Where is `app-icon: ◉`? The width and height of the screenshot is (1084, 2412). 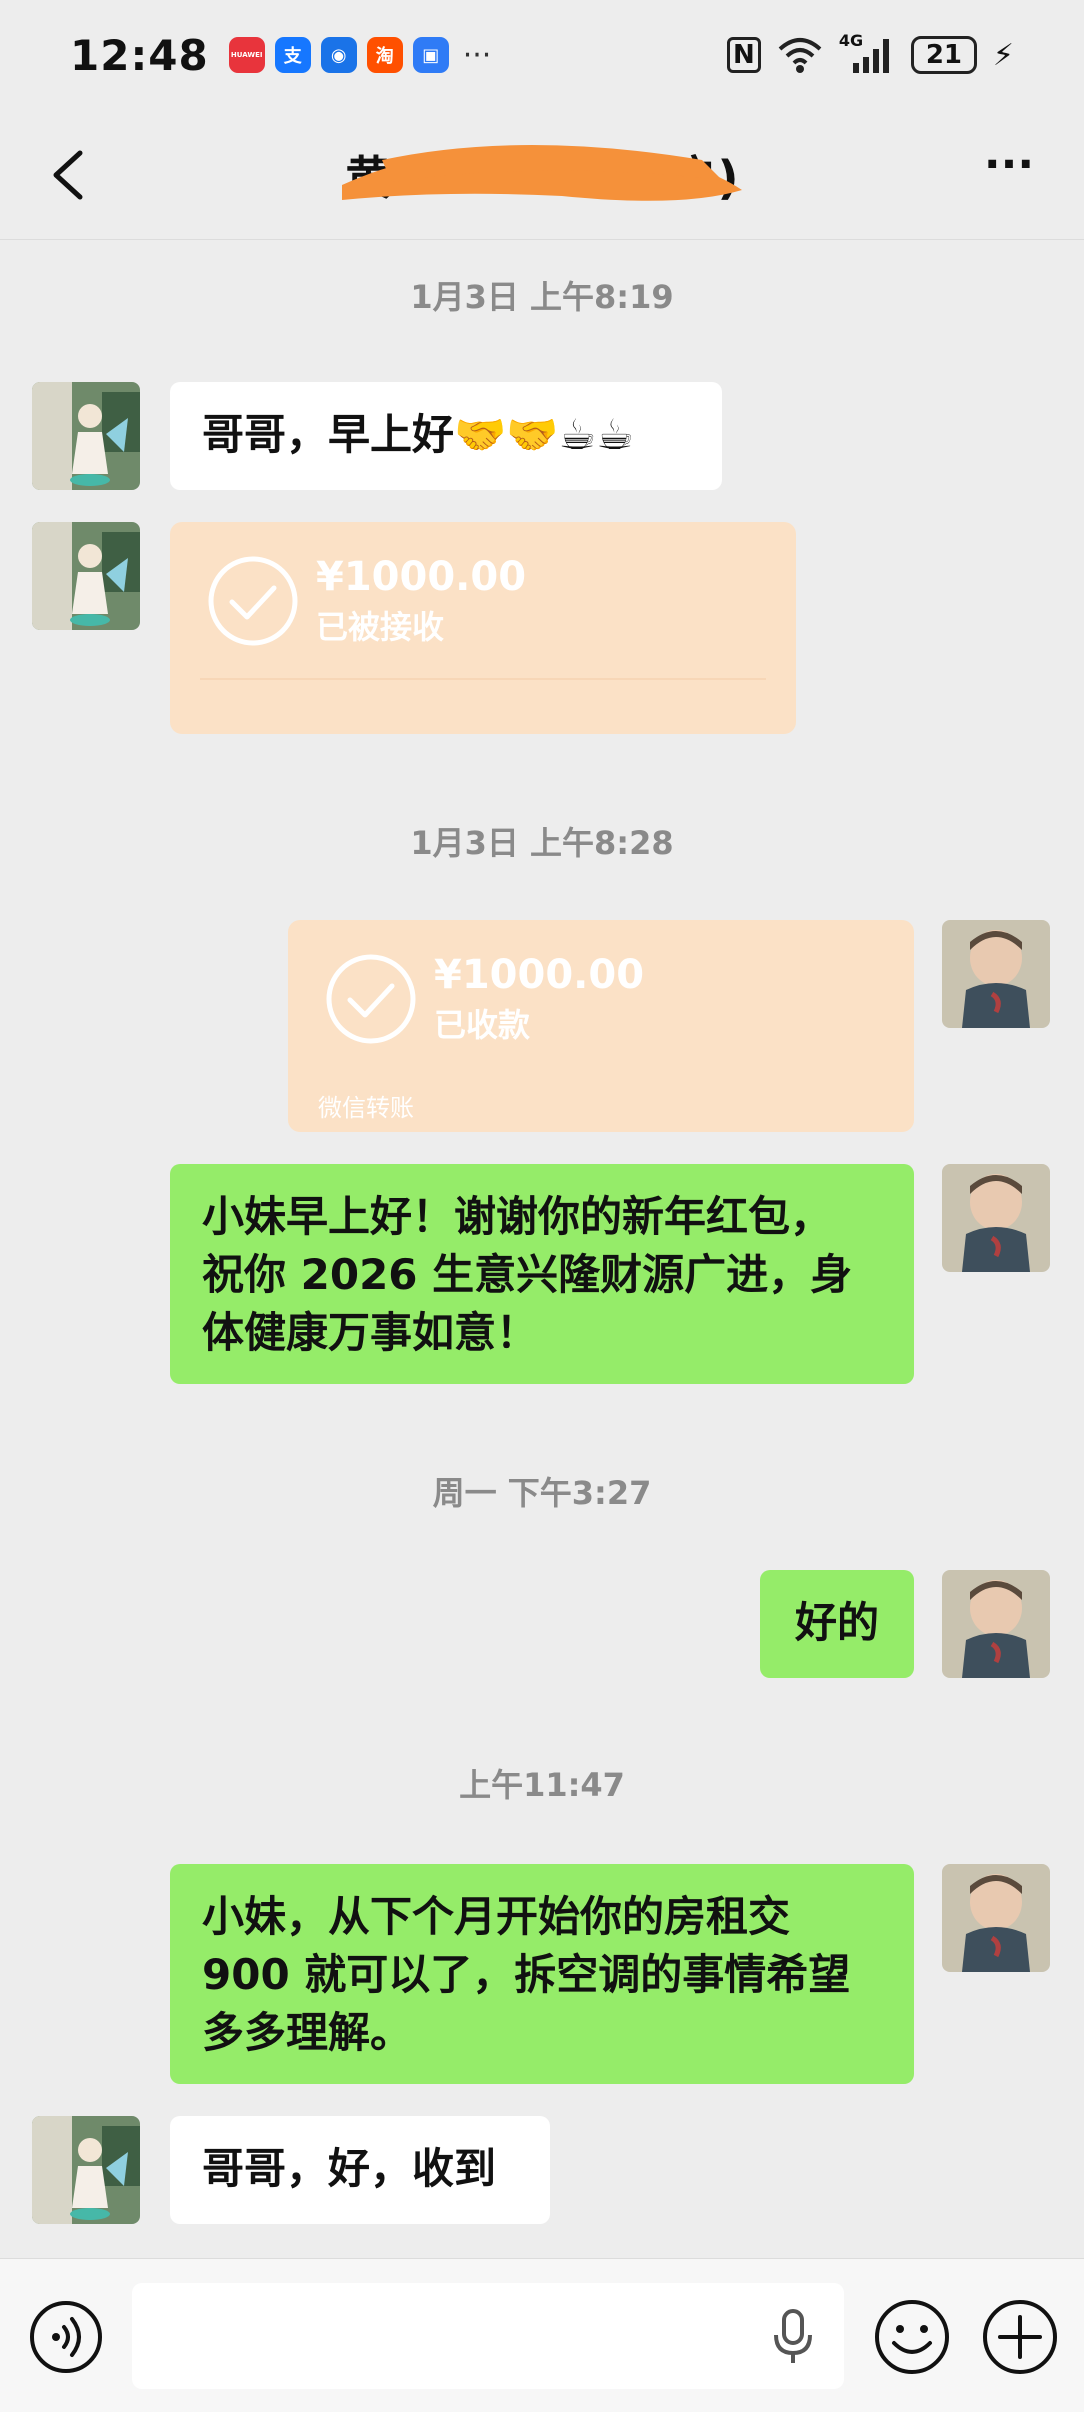
app-icon: ◉ is located at coordinates (338, 55).